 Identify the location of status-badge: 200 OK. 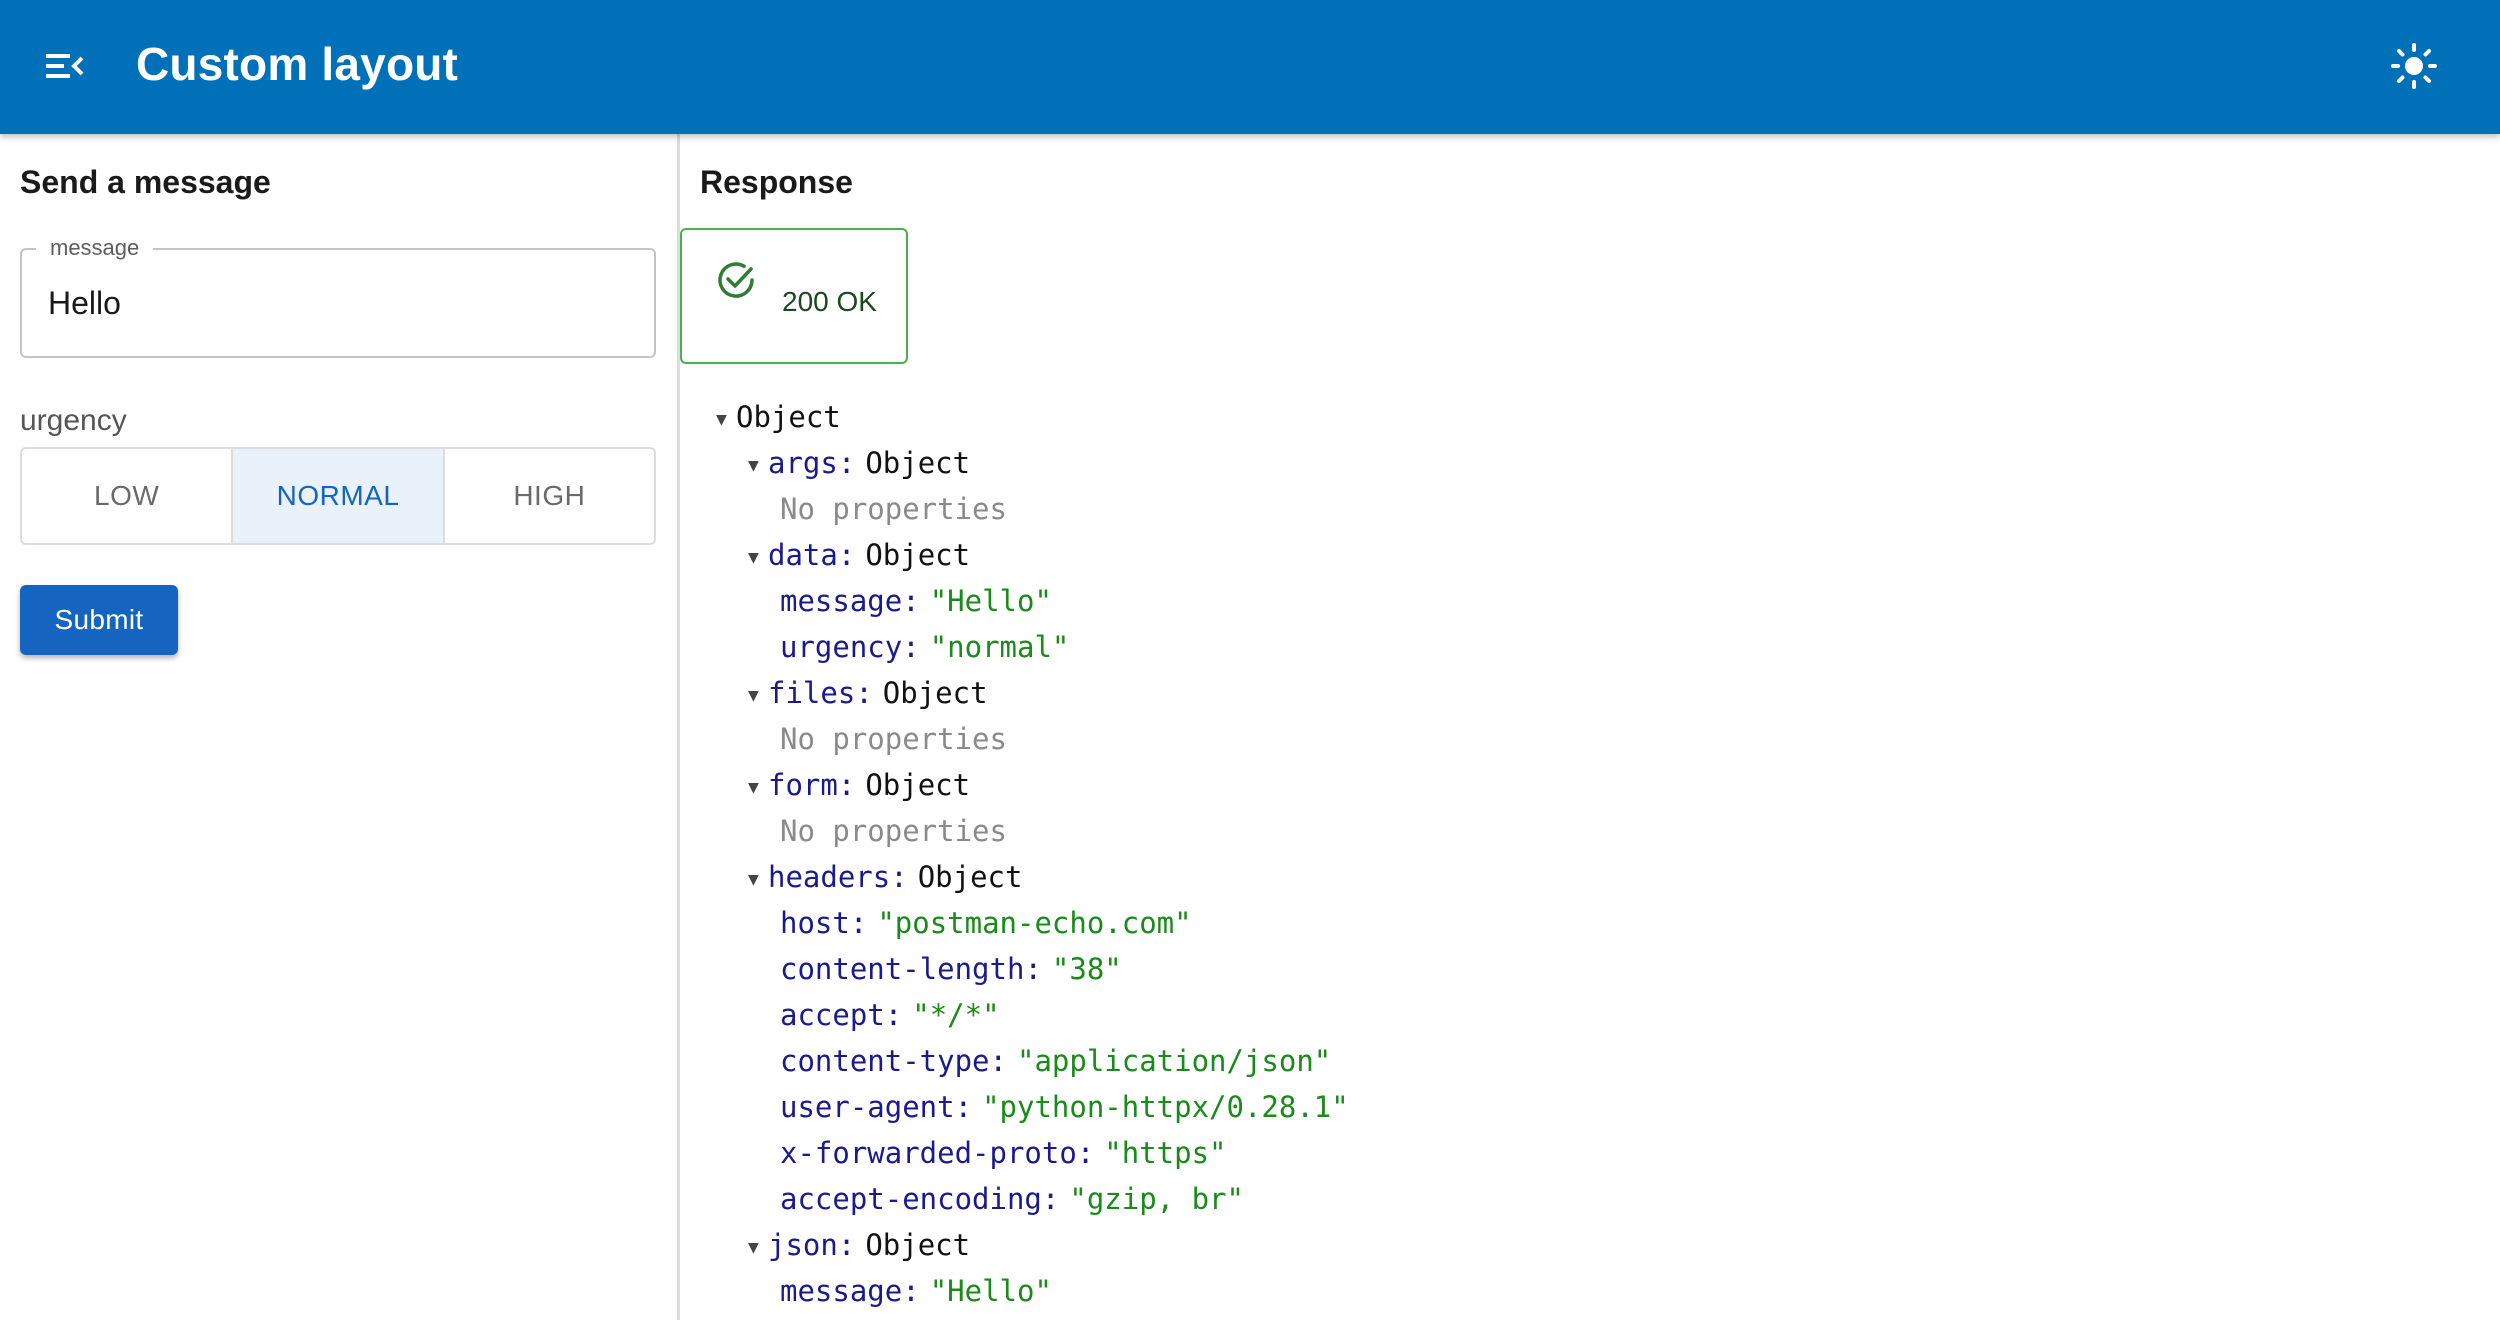
(794, 296).